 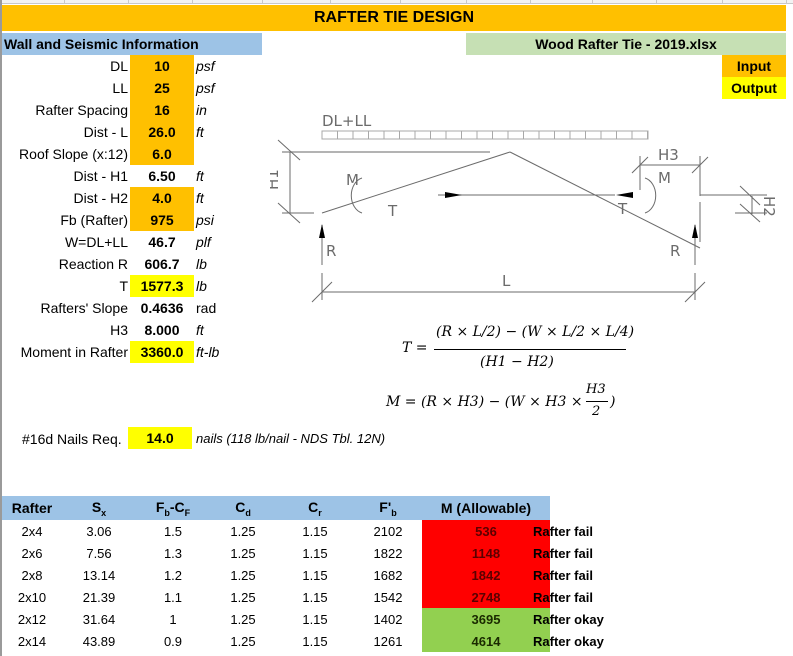 I want to click on cell-fb: 2102, so click(x=388, y=531).